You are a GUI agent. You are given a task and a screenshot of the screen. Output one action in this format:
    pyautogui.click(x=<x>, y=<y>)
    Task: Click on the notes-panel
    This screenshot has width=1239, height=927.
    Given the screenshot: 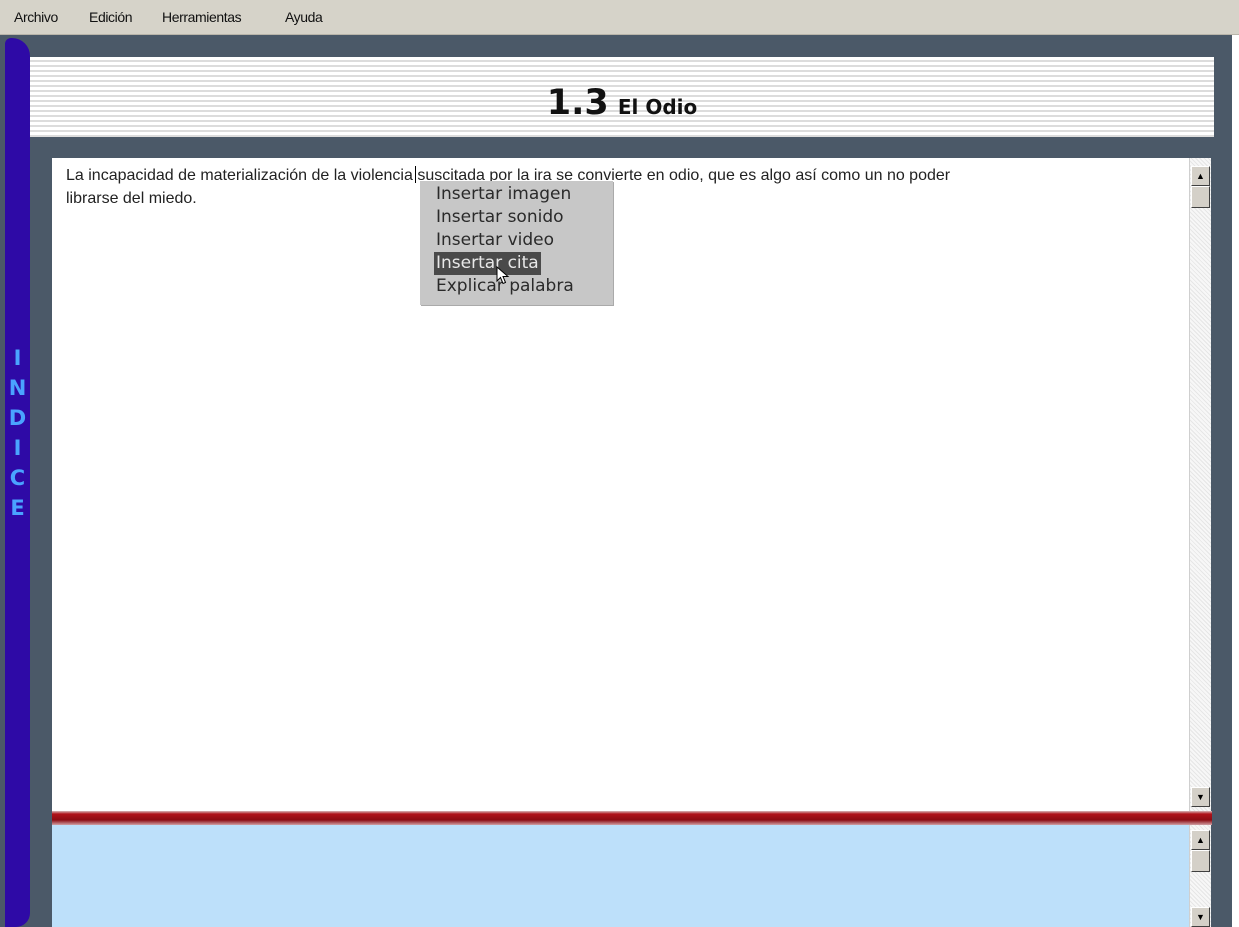 What is the action you would take?
    pyautogui.click(x=620, y=876)
    